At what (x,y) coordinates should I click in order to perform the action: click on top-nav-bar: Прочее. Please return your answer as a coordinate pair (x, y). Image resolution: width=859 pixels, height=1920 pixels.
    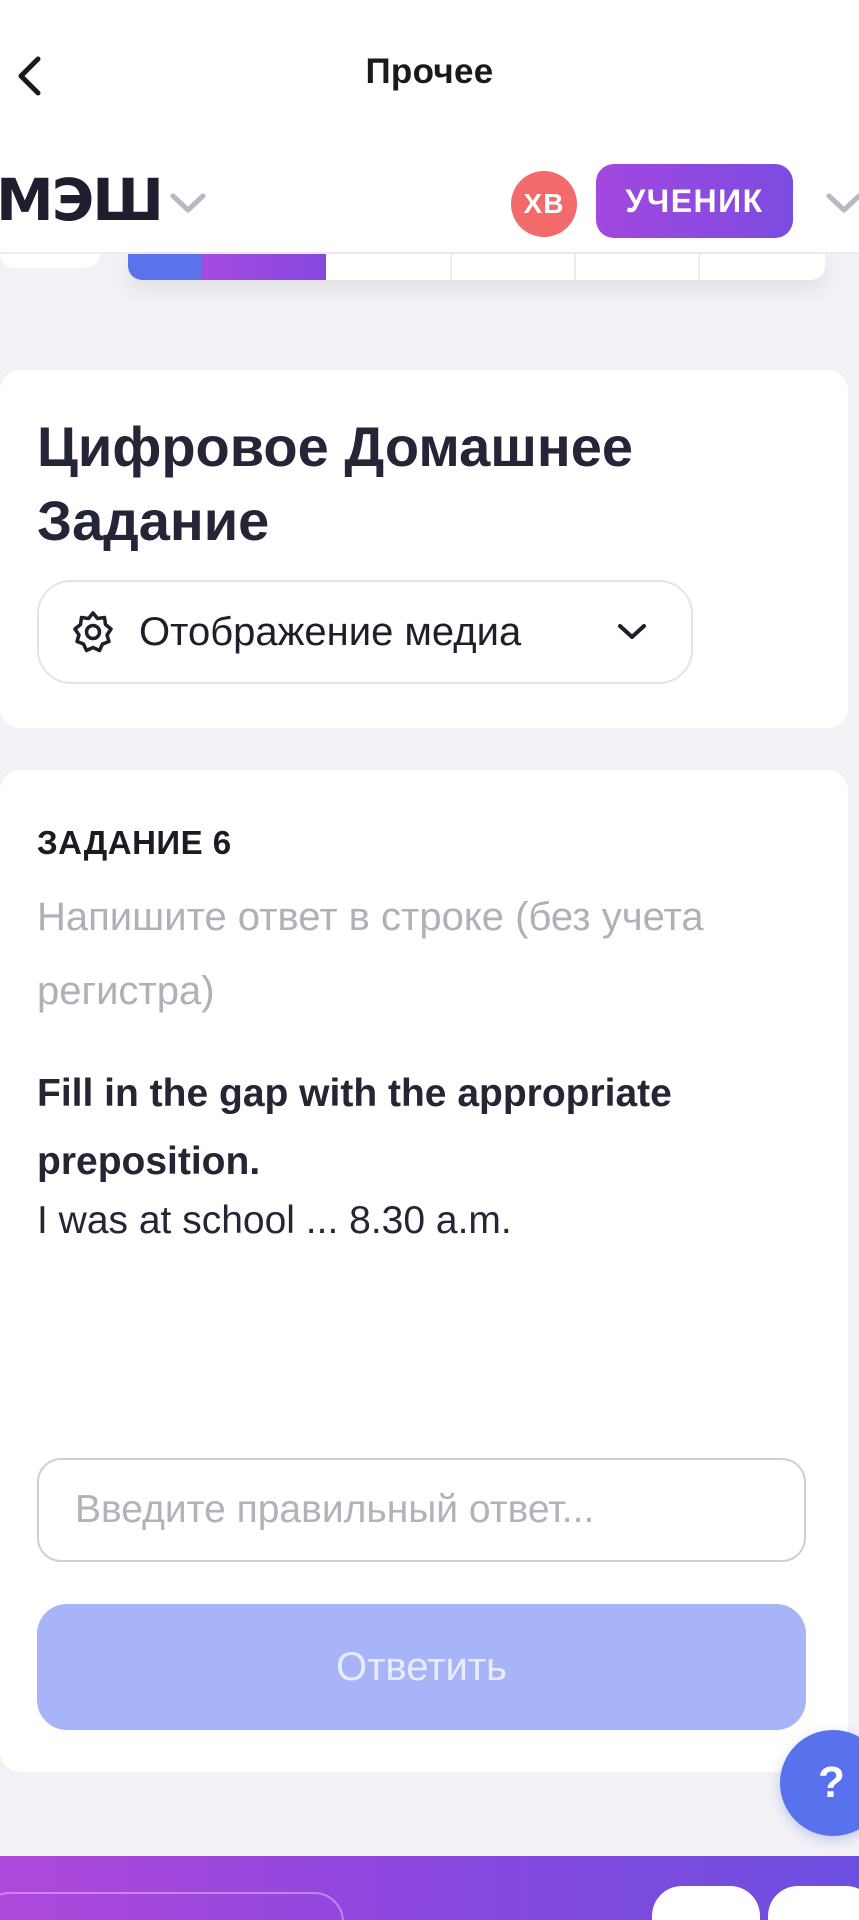
    Looking at the image, I should click on (429, 75).